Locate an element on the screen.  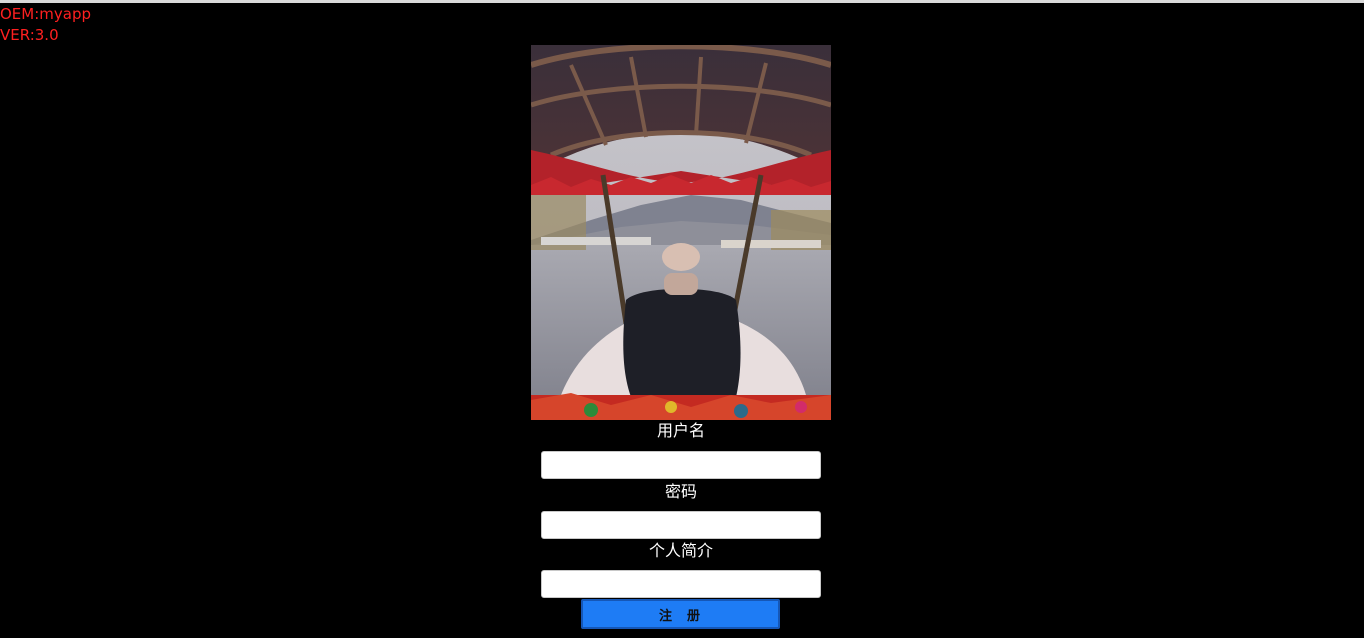
username-input is located at coordinates (681, 465).